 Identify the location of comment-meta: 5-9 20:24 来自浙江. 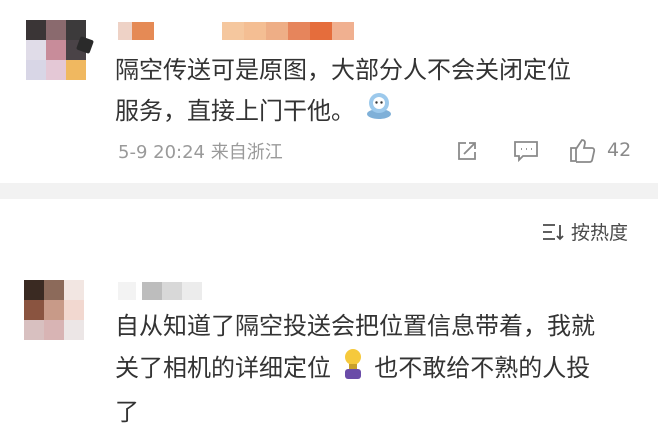
(200, 151).